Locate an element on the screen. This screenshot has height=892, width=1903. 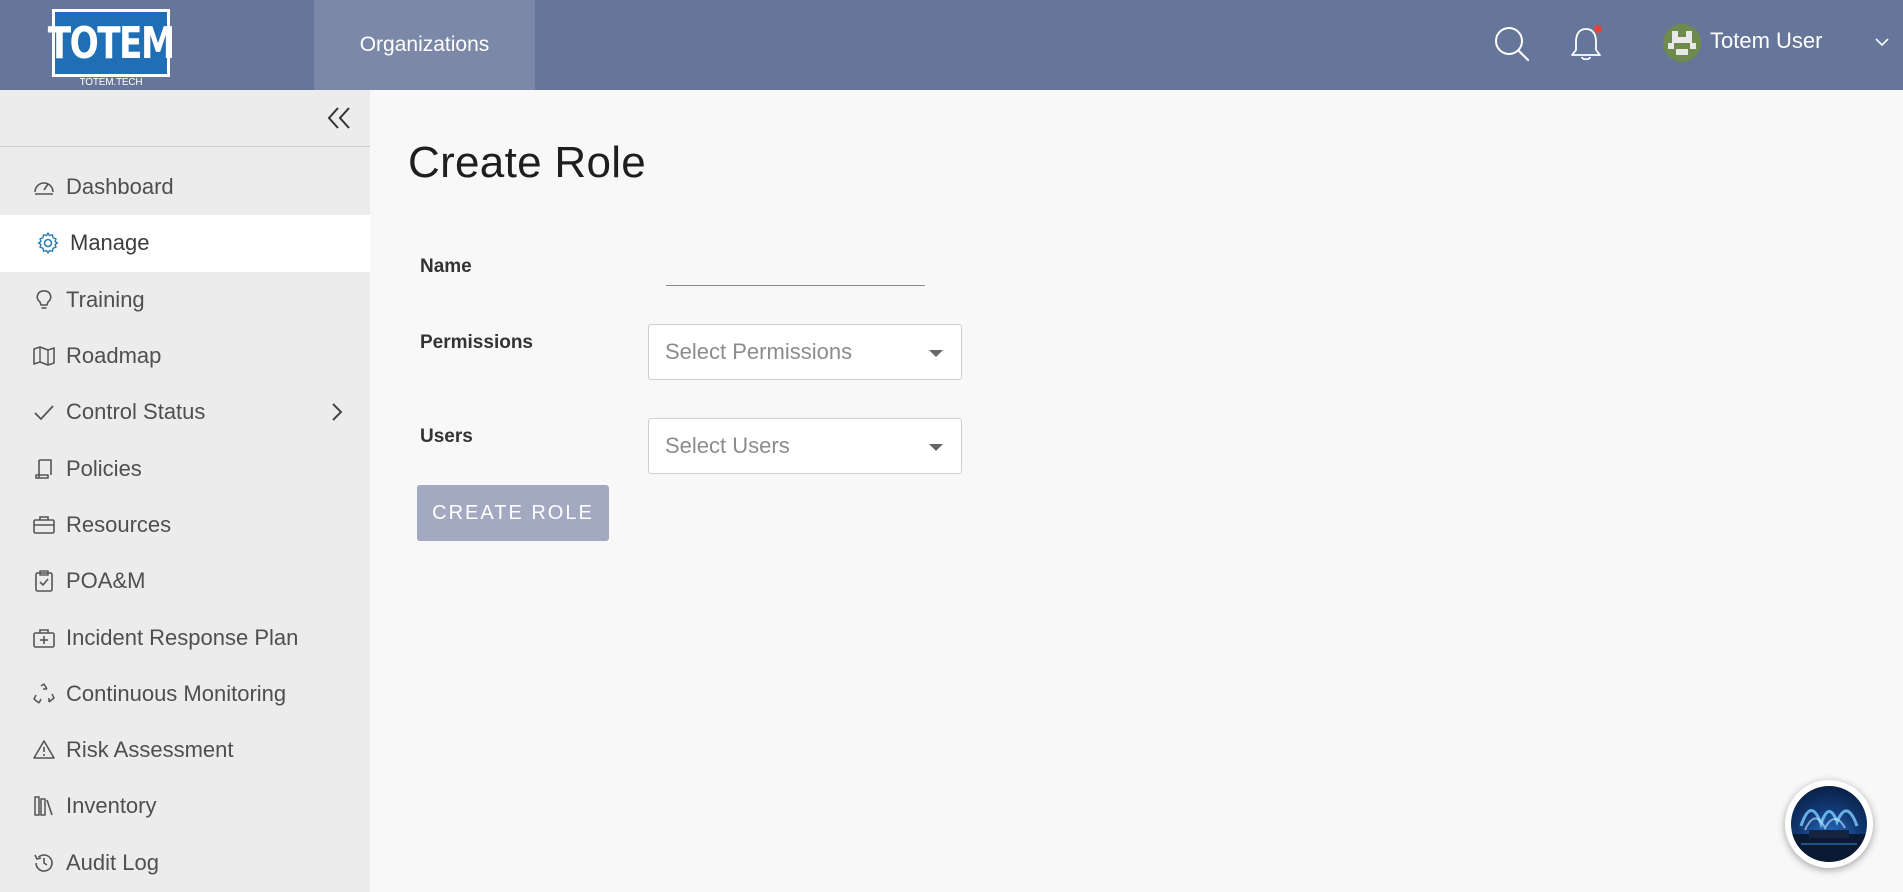
sidebar-item-inventory: Inventory is located at coordinates (185, 806).